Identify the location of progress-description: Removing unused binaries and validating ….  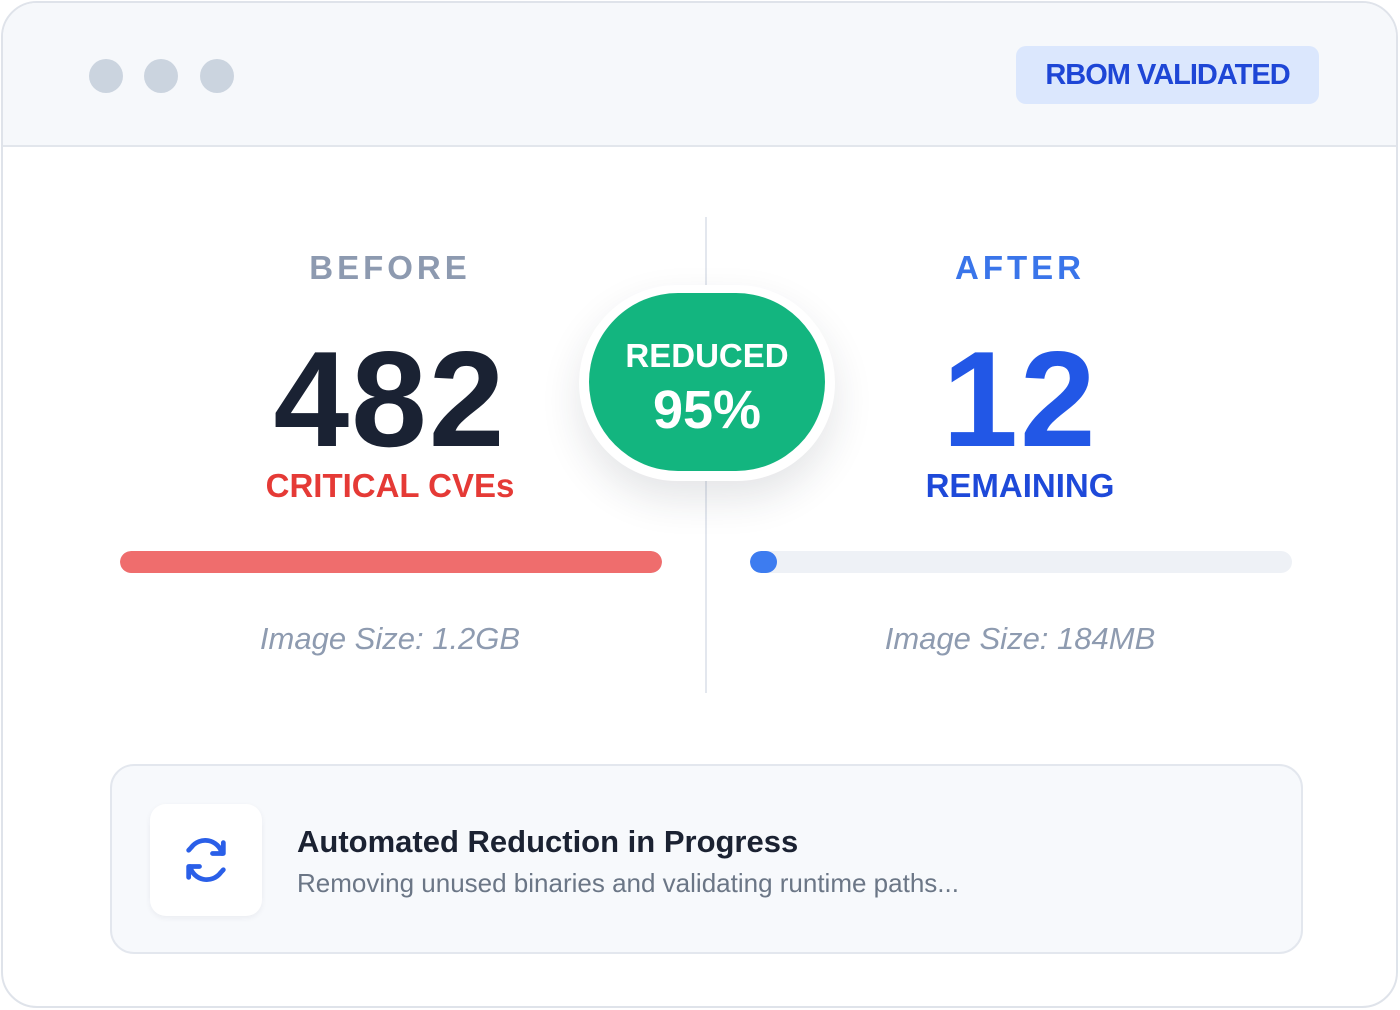
(628, 883).